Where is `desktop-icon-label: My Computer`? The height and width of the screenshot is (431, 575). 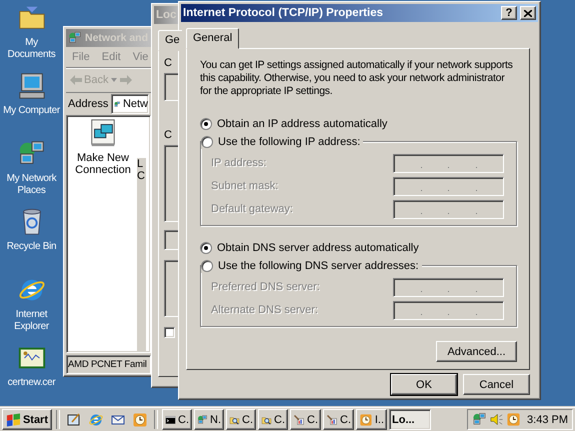
desktop-icon-label: My Computer is located at coordinates (31, 111).